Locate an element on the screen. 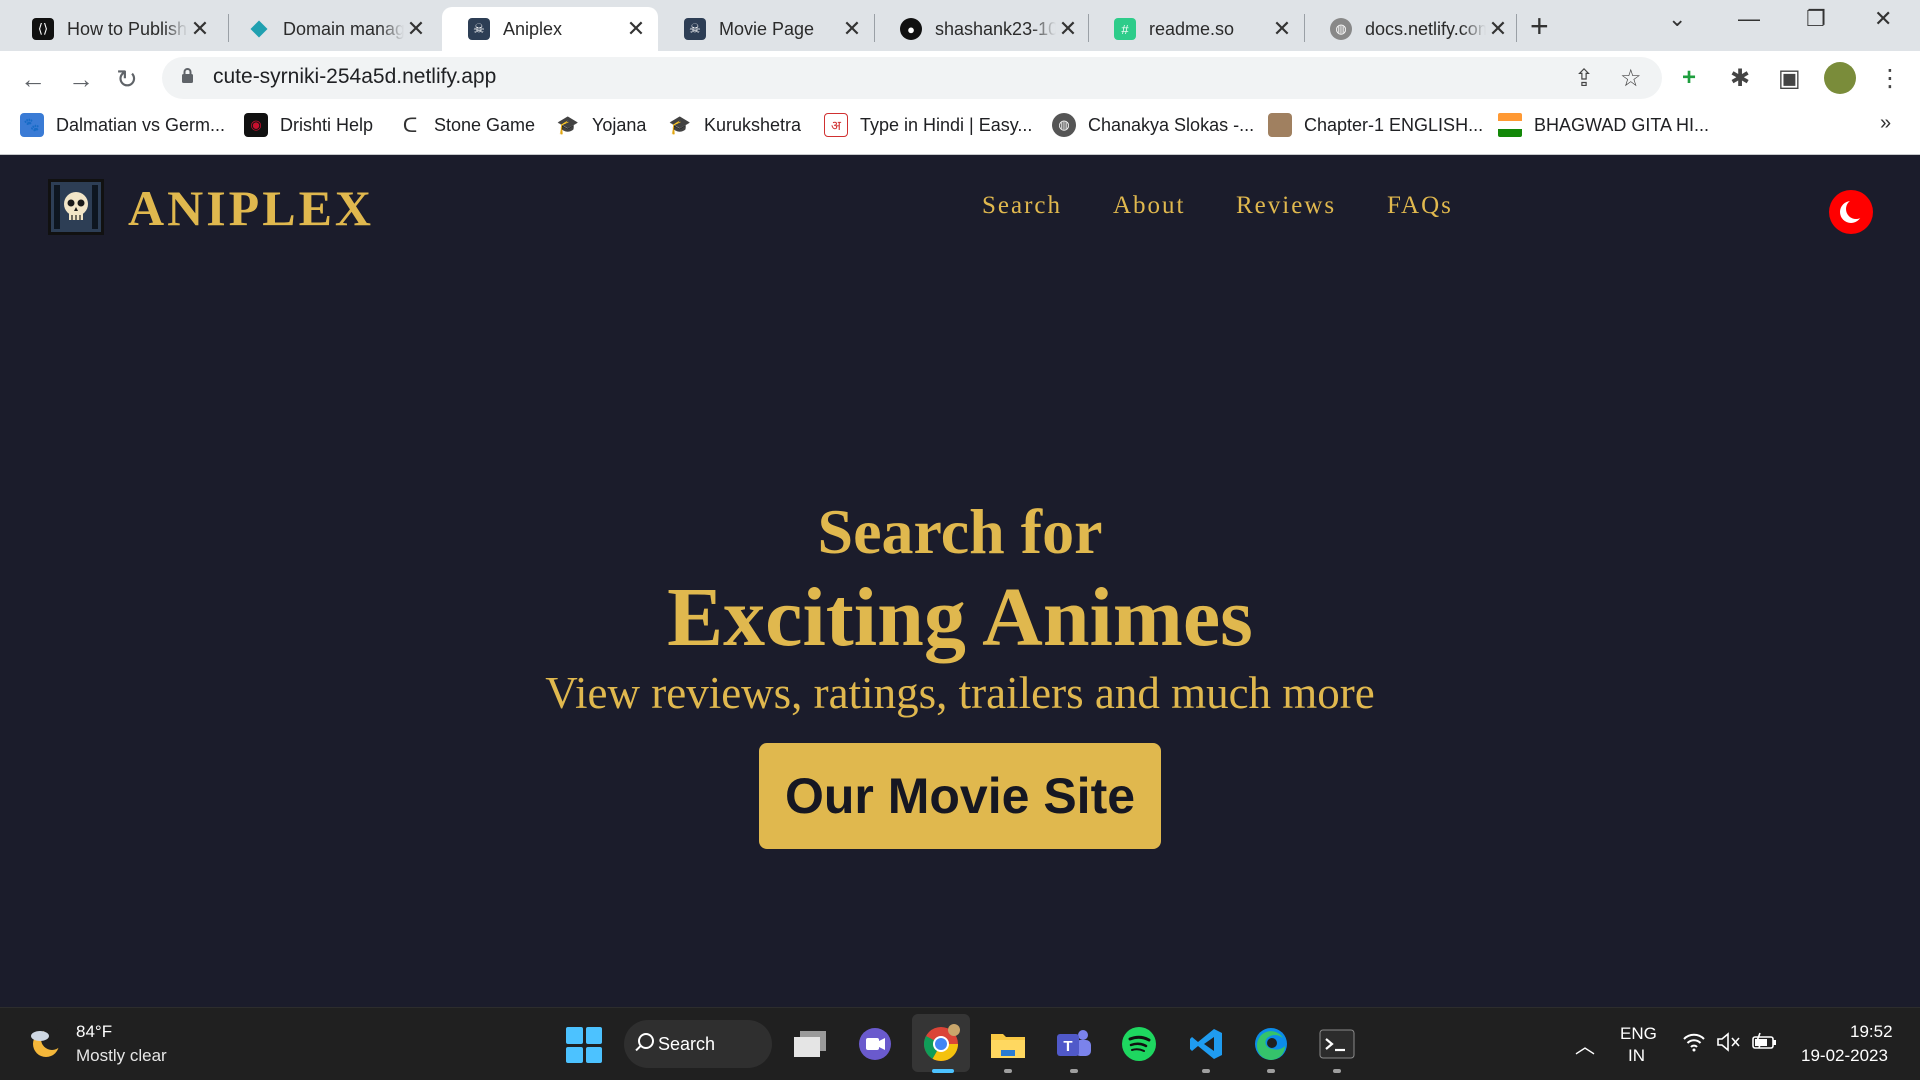 The image size is (1920, 1080). moon-icon is located at coordinates (1853, 211).